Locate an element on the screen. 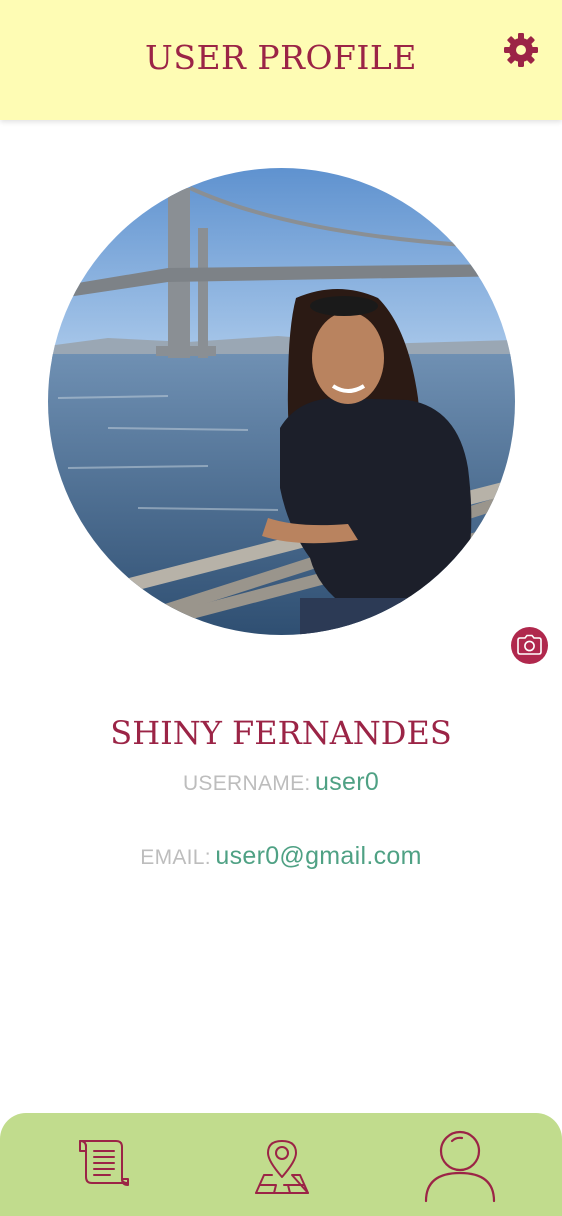 The width and height of the screenshot is (562, 1216). user-icon is located at coordinates (460, 1166).